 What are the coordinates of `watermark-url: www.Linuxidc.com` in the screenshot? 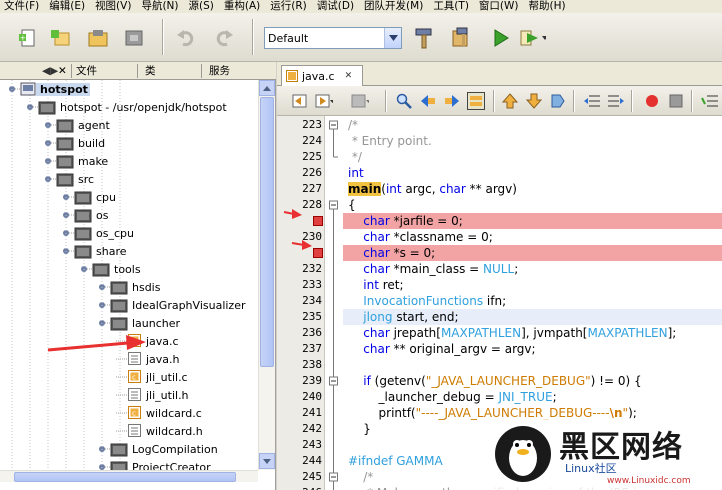 It's located at (649, 481).